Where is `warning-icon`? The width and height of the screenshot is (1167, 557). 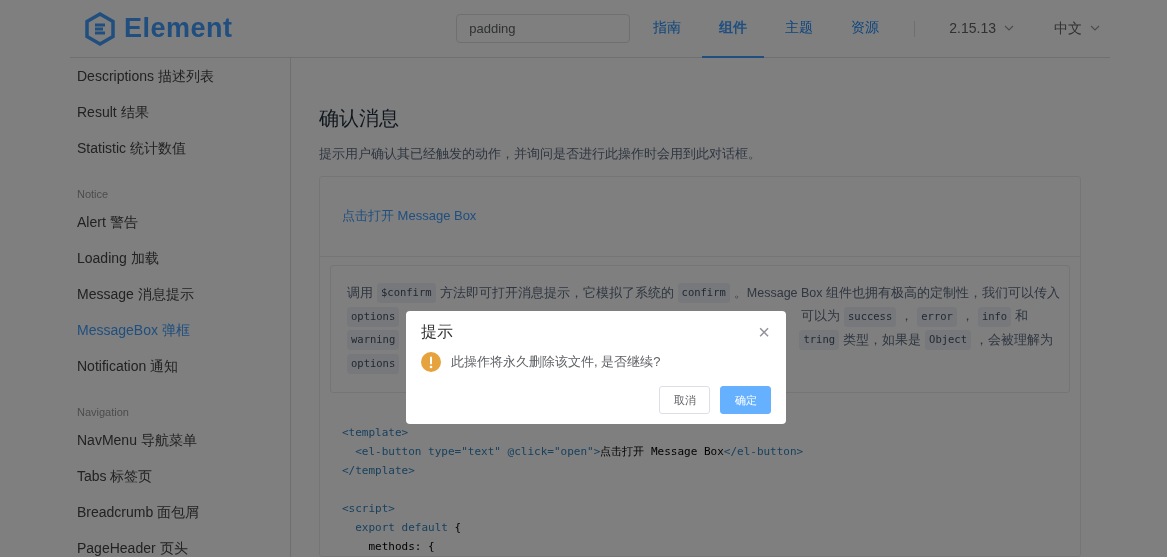
warning-icon is located at coordinates (431, 362).